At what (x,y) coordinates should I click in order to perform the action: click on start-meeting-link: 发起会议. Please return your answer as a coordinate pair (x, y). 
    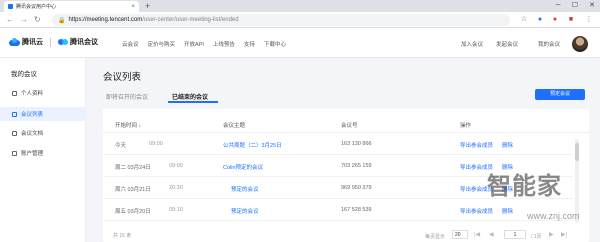
    Looking at the image, I should click on (507, 44).